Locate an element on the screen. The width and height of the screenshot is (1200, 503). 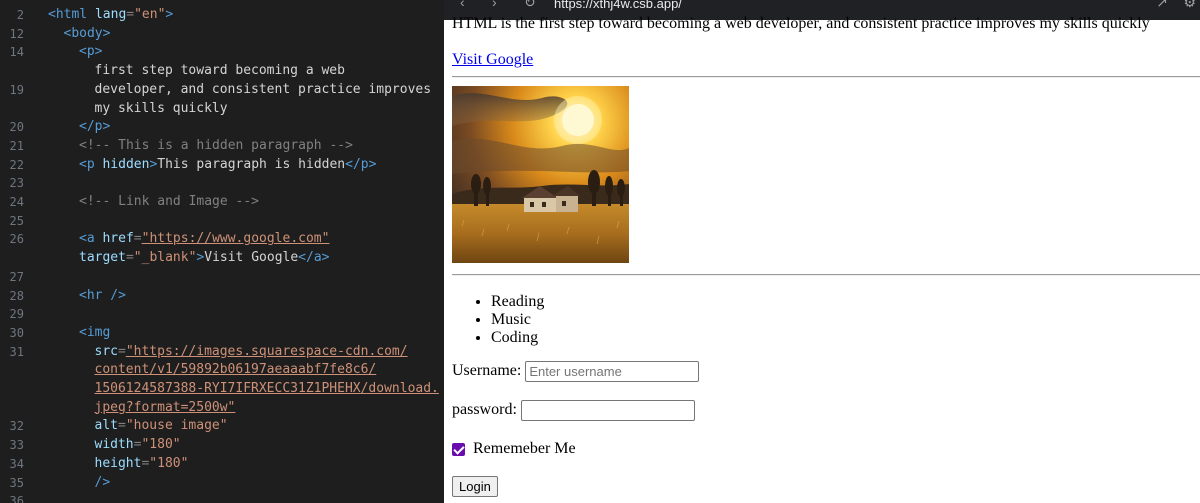
code-text: <p> is located at coordinates (90, 52).